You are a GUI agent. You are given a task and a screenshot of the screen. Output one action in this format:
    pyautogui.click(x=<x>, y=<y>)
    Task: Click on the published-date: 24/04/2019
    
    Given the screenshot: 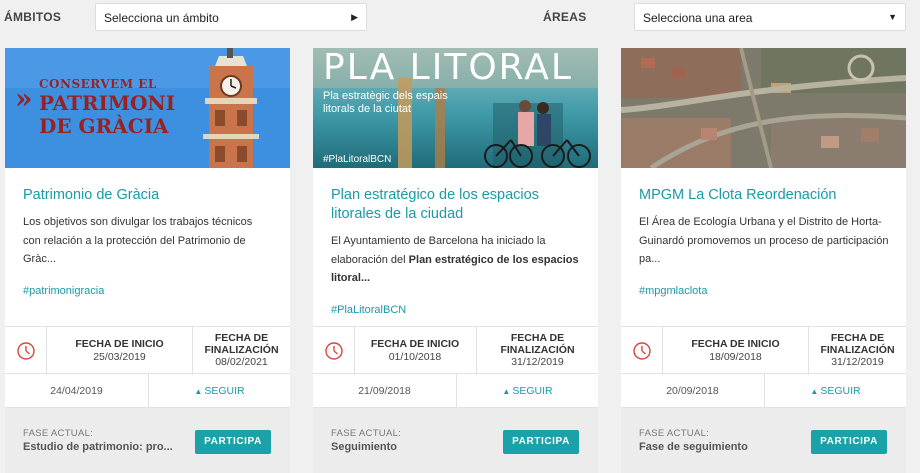 What is the action you would take?
    pyautogui.click(x=76, y=391)
    